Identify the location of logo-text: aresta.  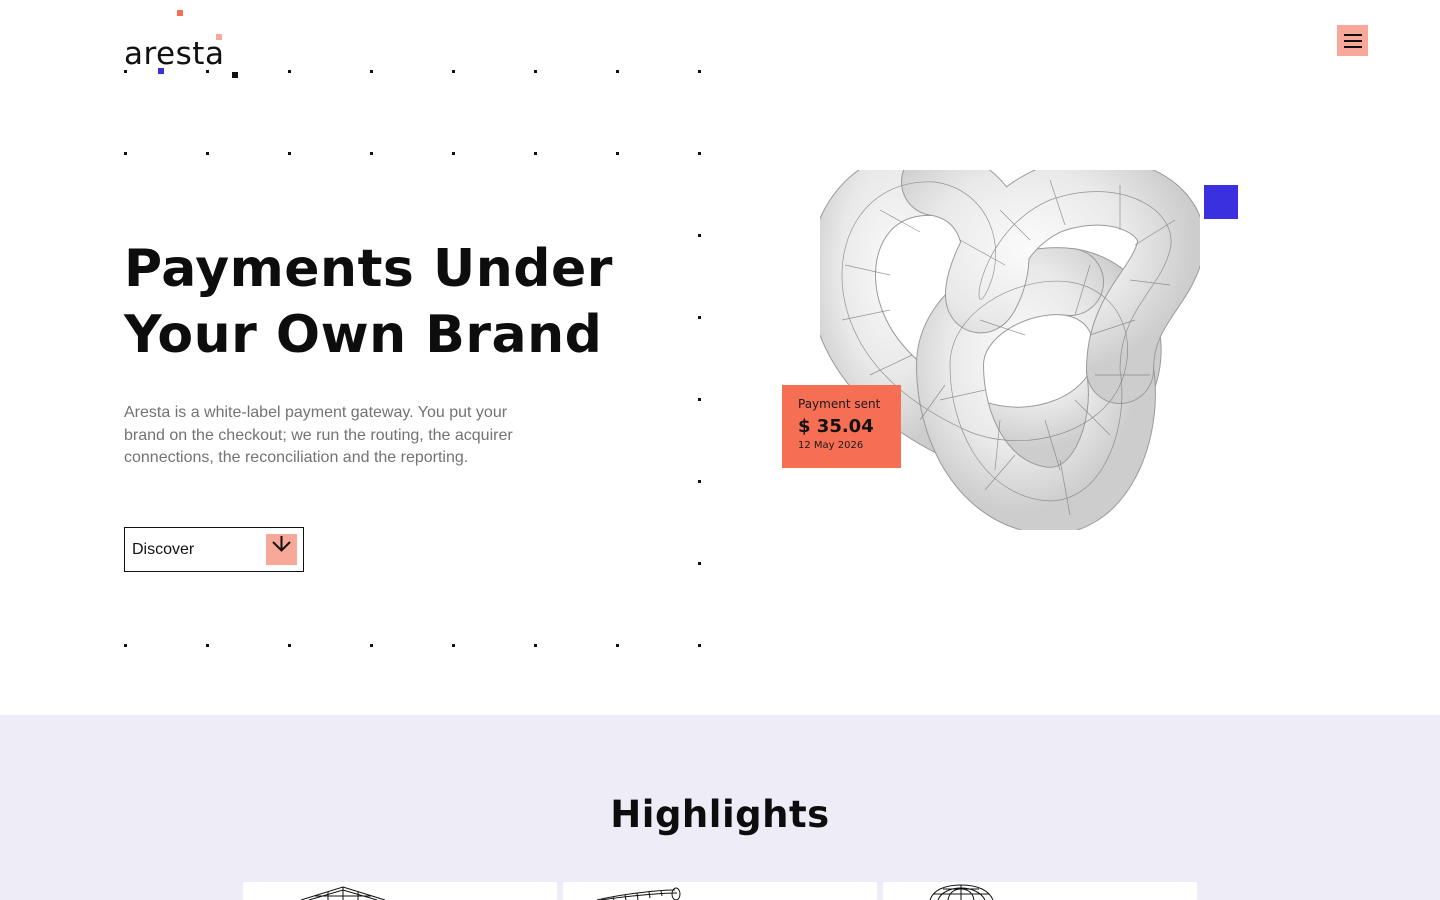
(174, 54).